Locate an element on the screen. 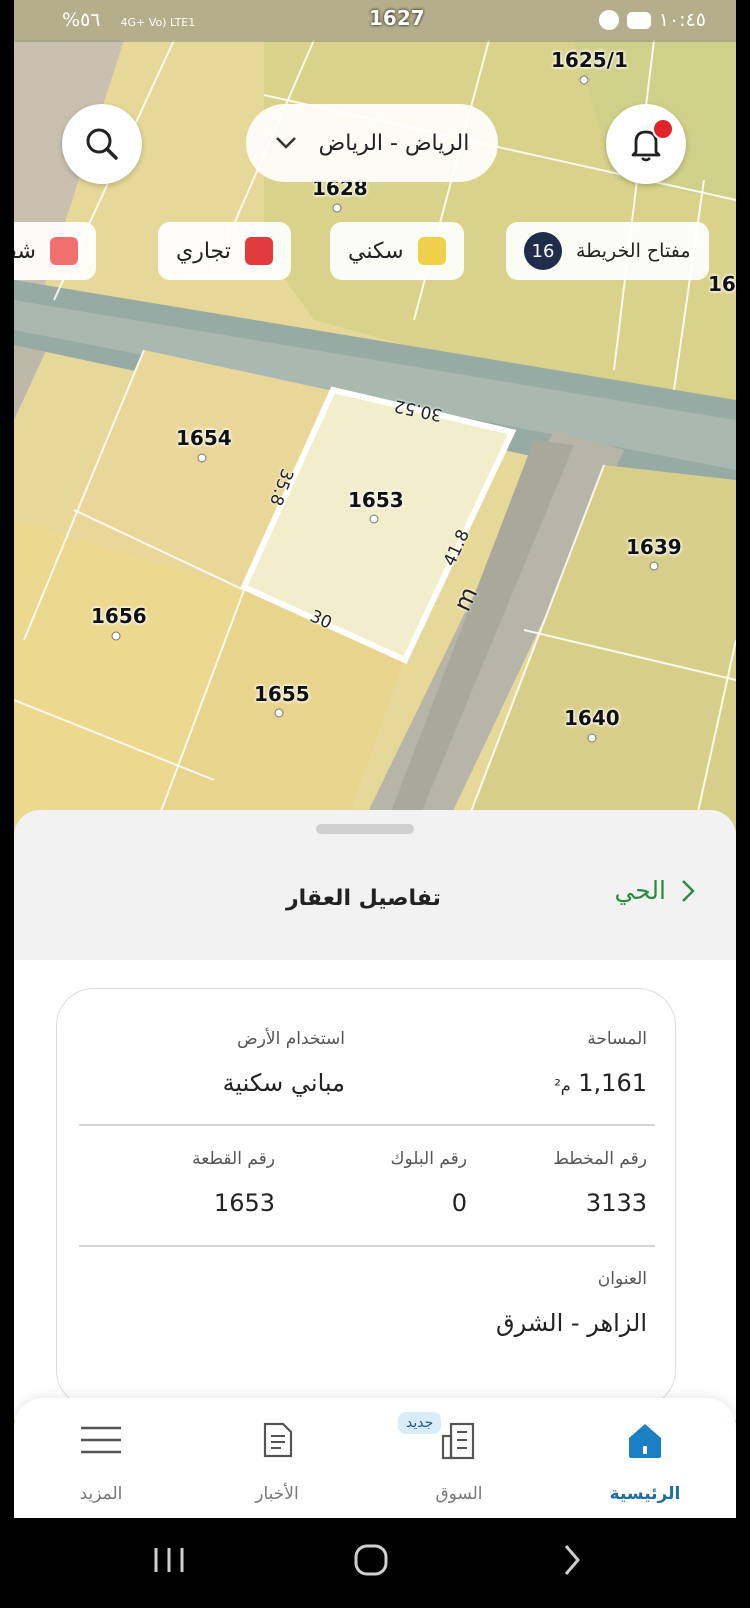 Image resolution: width=750 pixels, height=1608 pixels. chevron-right-icon is located at coordinates (688, 890).